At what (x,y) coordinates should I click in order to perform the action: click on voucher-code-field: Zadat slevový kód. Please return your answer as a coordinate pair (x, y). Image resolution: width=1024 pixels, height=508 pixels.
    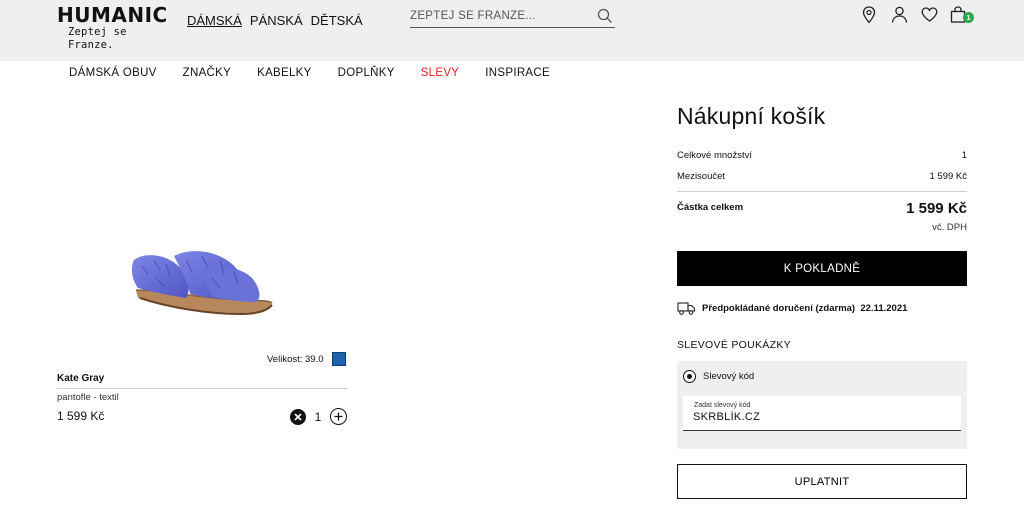
    Looking at the image, I should click on (822, 413).